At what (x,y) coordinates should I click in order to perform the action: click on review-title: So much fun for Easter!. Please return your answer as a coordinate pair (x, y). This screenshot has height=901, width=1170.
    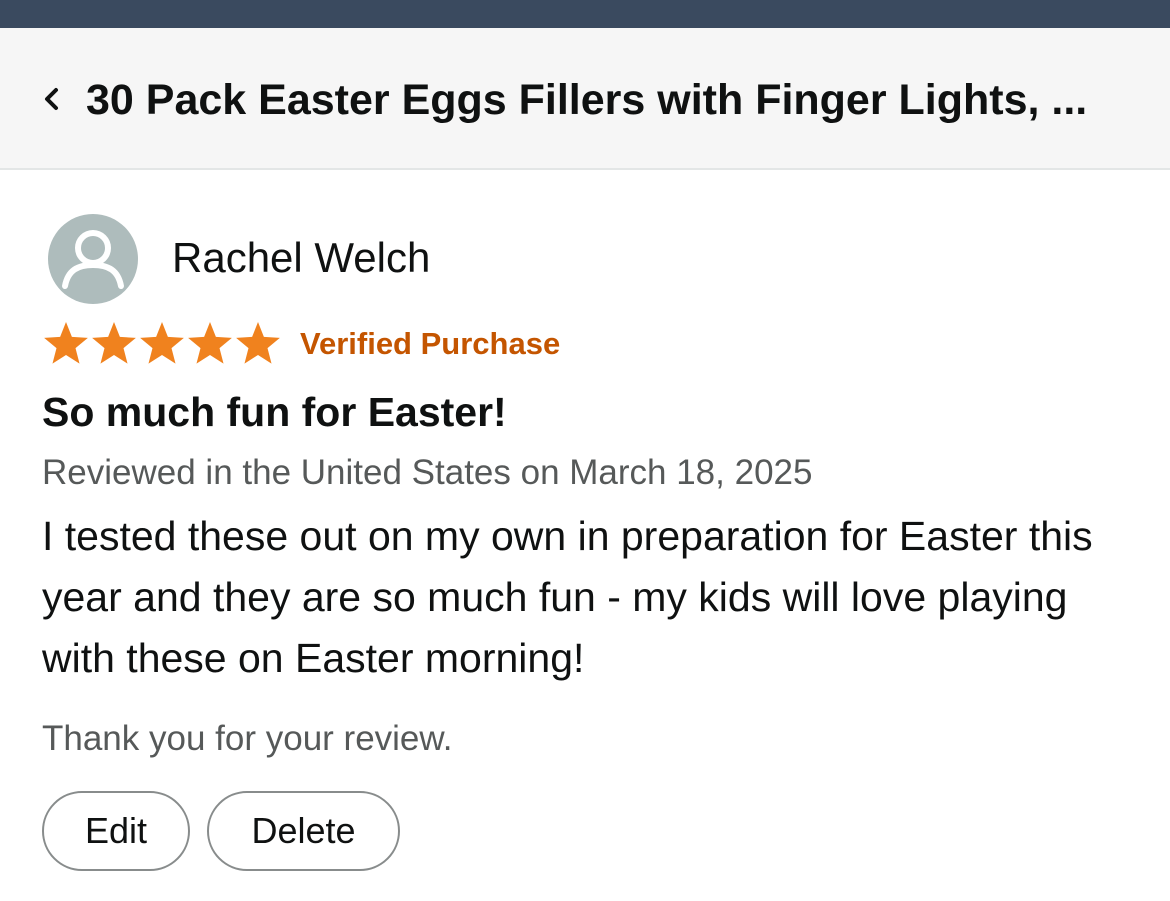
    Looking at the image, I should click on (274, 412).